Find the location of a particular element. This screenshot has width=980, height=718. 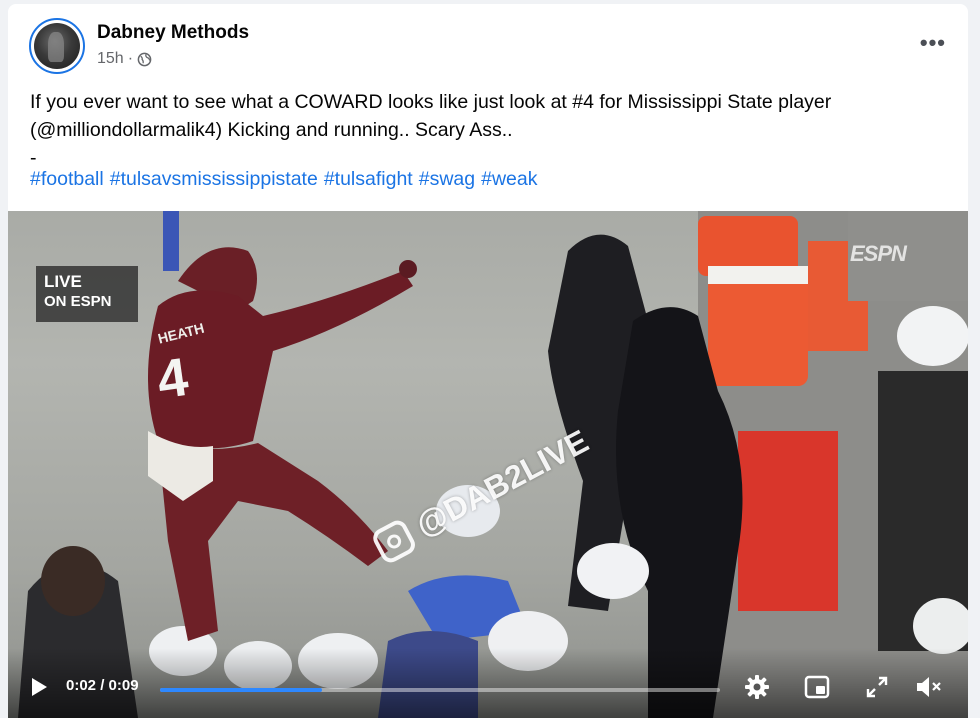

video-controls: 0:02 / 0:09 is located at coordinates (488, 683).